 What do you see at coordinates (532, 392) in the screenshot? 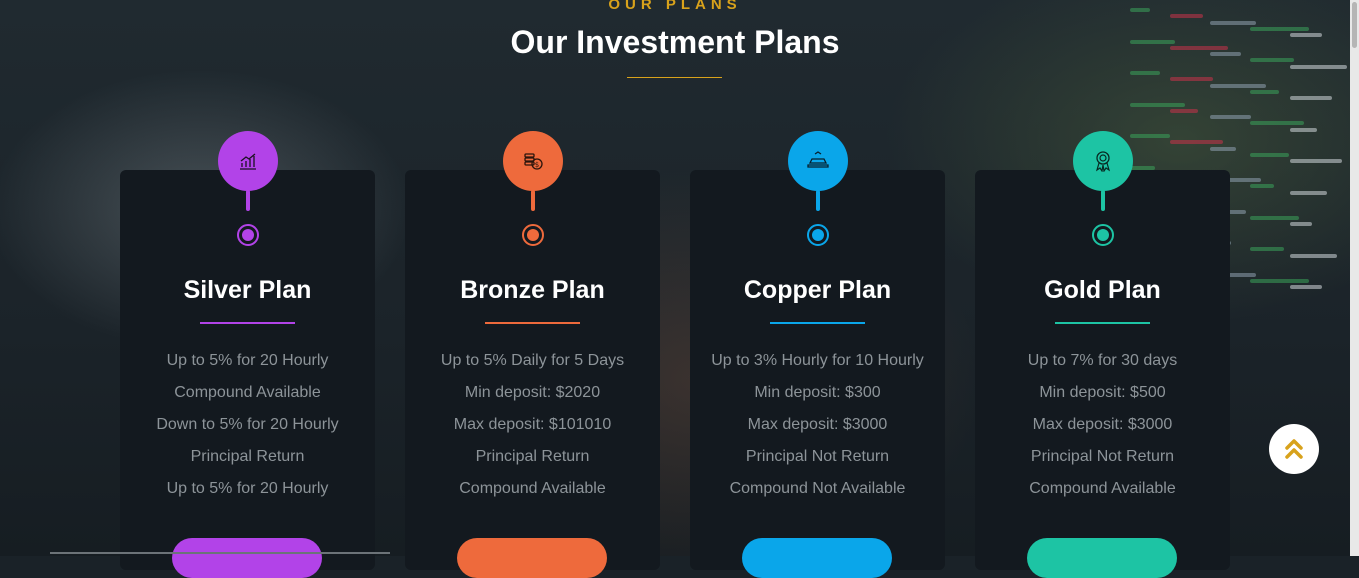
I see `plan-feature: Min deposit: $2020` at bounding box center [532, 392].